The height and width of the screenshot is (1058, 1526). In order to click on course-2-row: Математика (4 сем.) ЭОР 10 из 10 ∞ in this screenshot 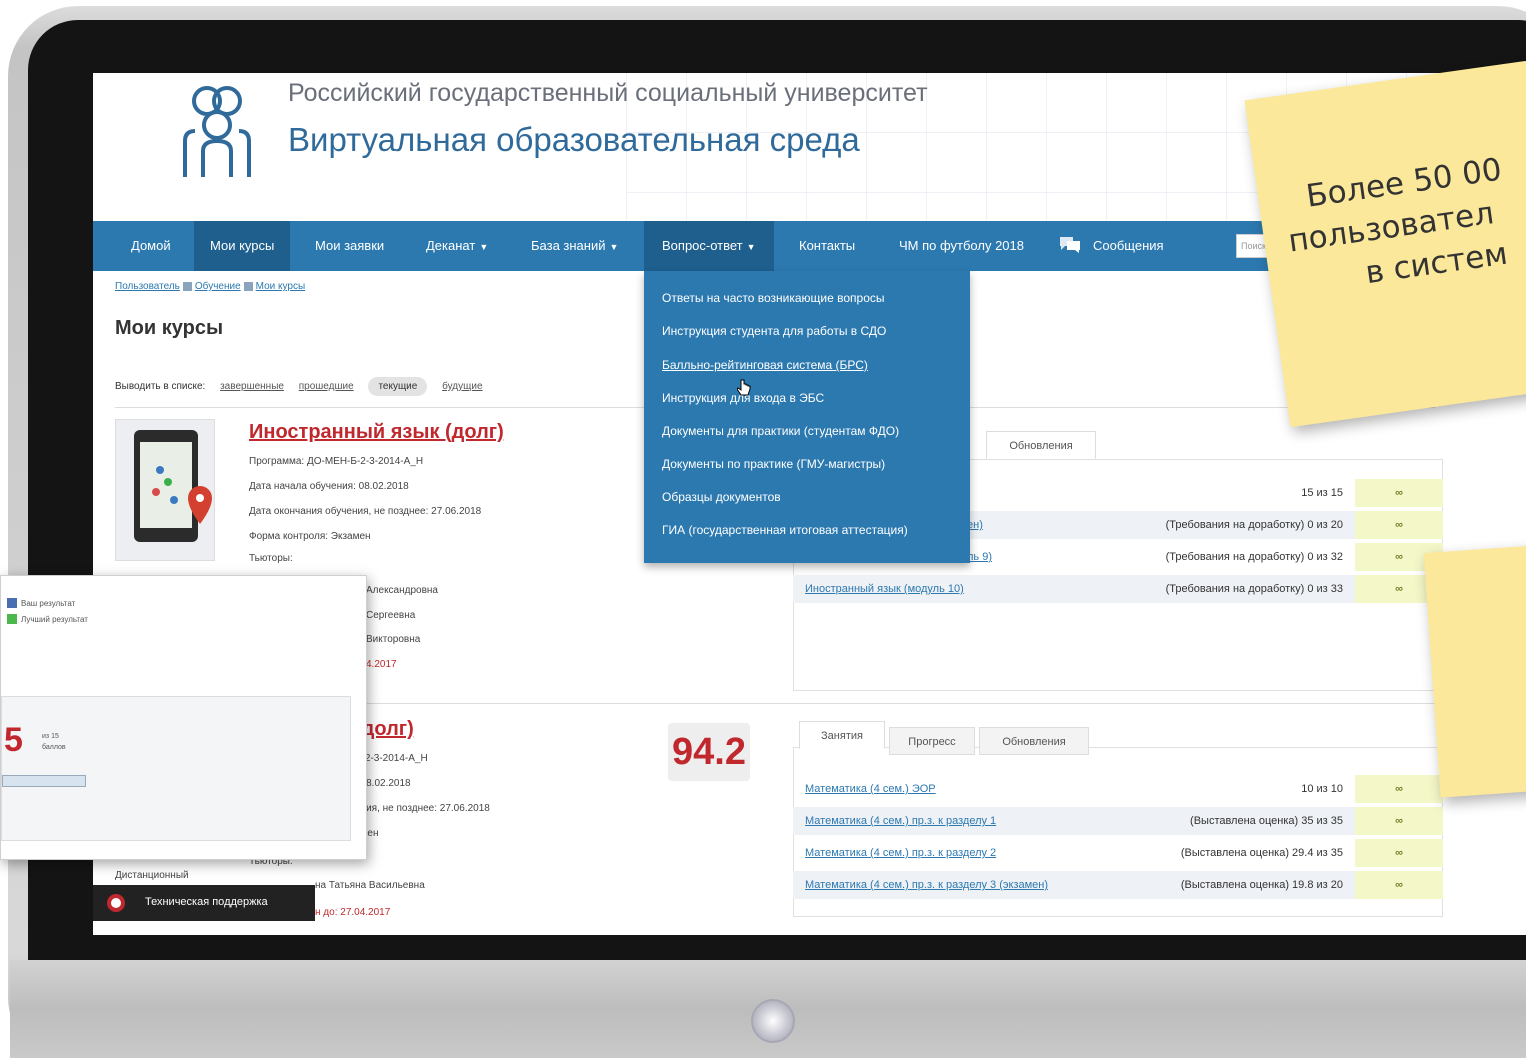, I will do `click(1118, 789)`.